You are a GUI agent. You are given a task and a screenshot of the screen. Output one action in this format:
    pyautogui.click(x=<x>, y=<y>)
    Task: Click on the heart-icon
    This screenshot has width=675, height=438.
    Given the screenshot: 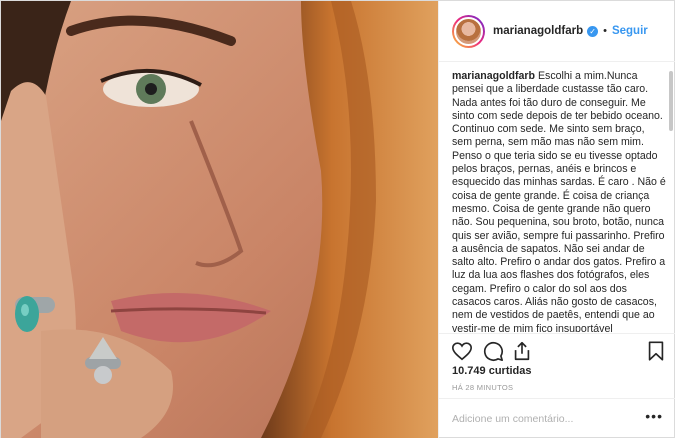 What is the action you would take?
    pyautogui.click(x=462, y=351)
    